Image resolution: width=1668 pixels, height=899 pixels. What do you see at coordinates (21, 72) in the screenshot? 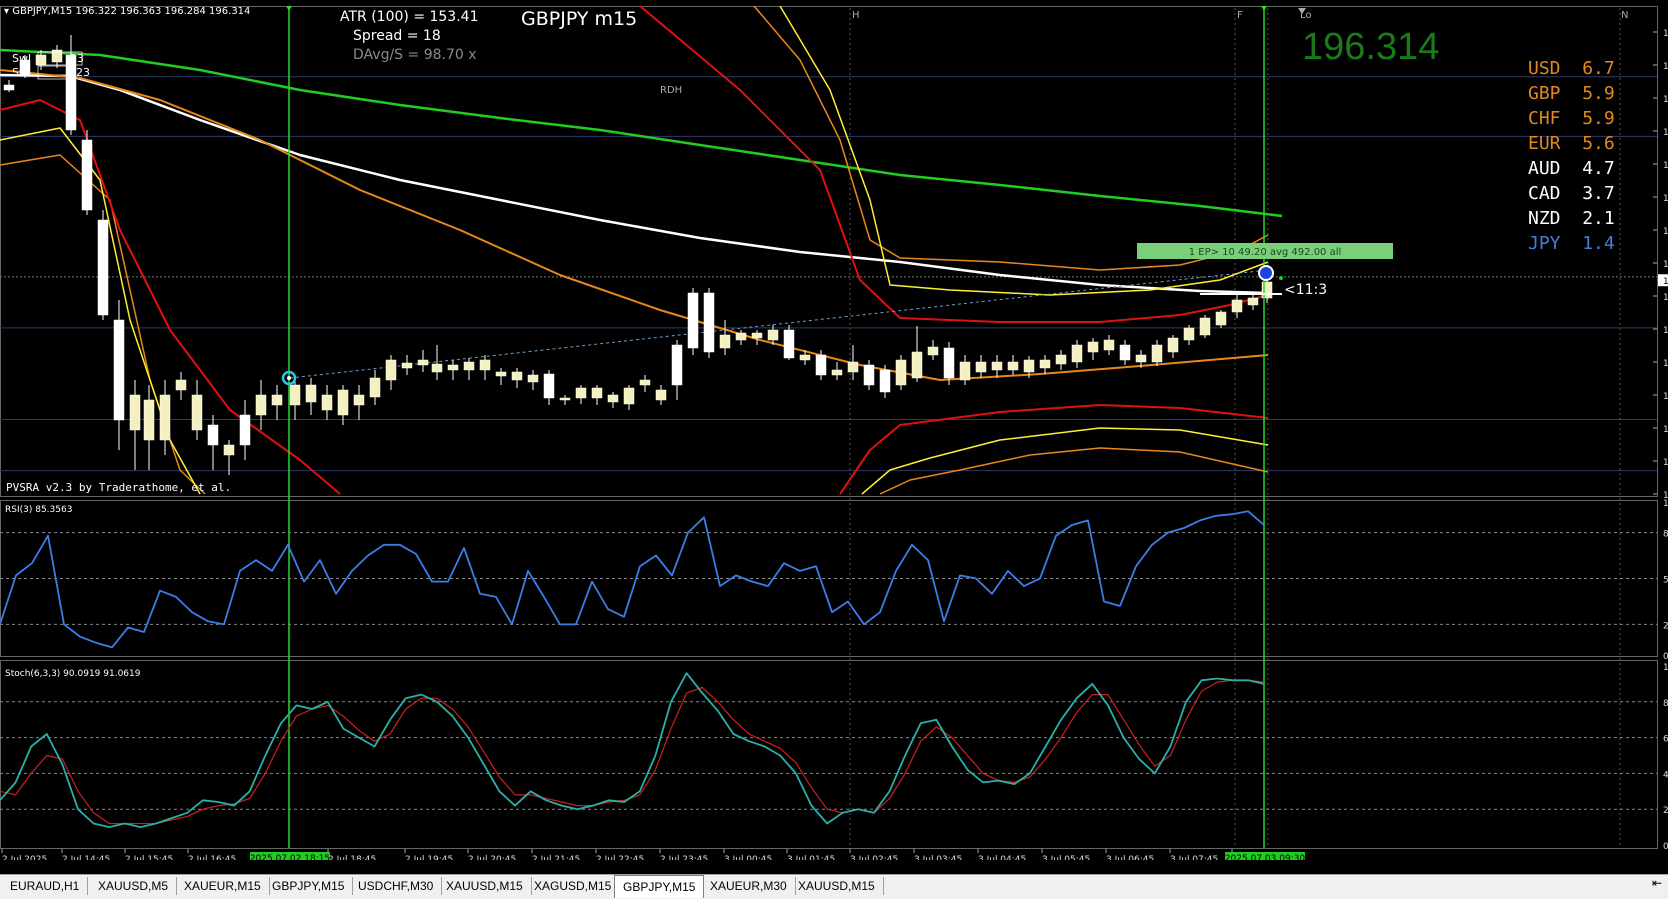
I see `swl-label-2: Swl` at bounding box center [21, 72].